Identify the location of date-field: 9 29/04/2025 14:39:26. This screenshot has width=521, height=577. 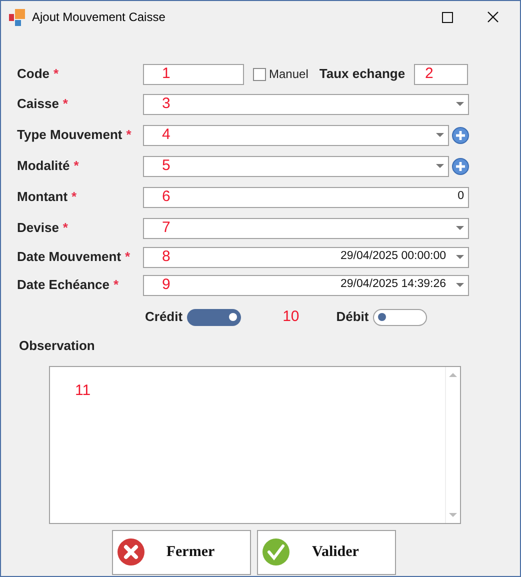
(306, 285).